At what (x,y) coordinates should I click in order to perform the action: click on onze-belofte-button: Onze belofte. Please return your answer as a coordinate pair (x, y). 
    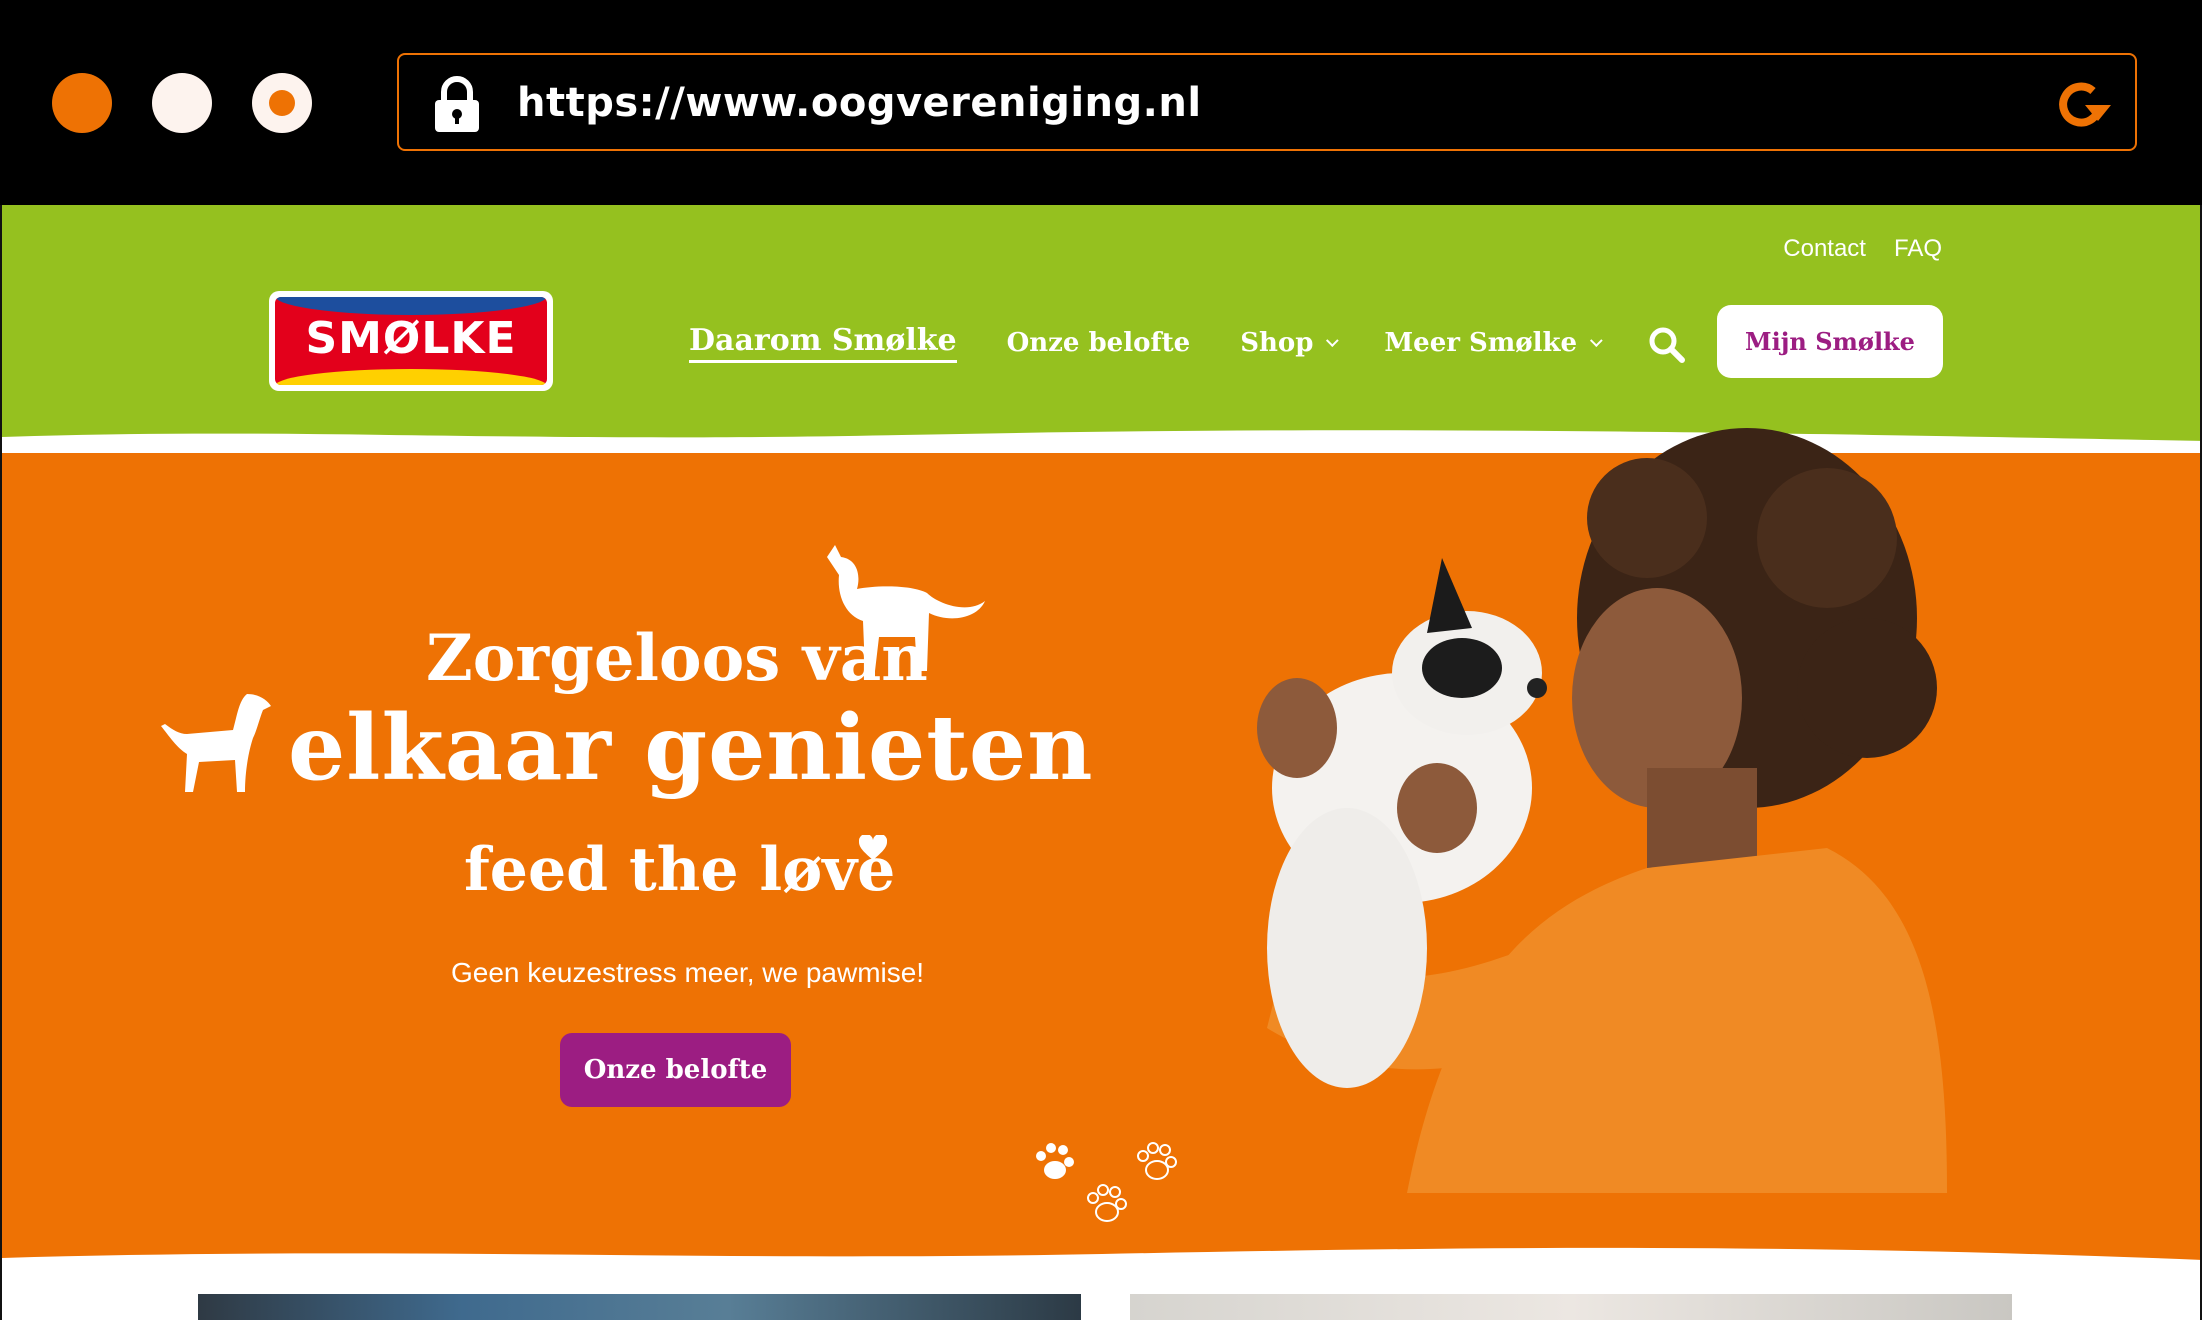
    Looking at the image, I should click on (675, 1070).